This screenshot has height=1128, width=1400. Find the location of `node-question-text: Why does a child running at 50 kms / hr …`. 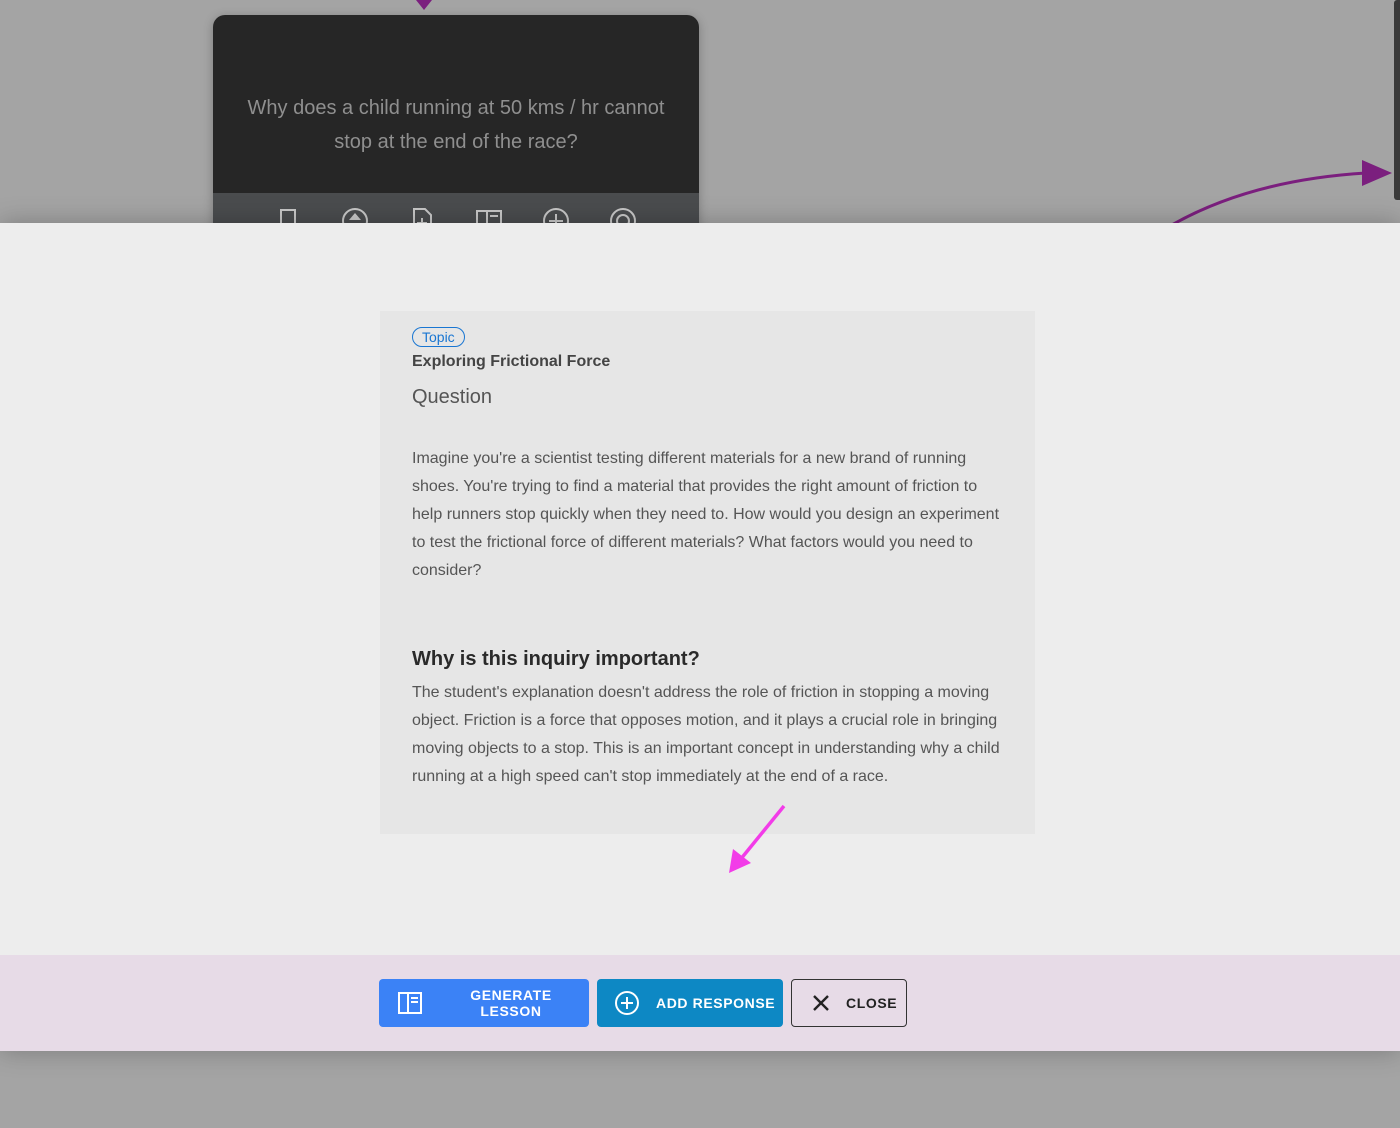

node-question-text: Why does a child running at 50 kms / hr … is located at coordinates (456, 125).